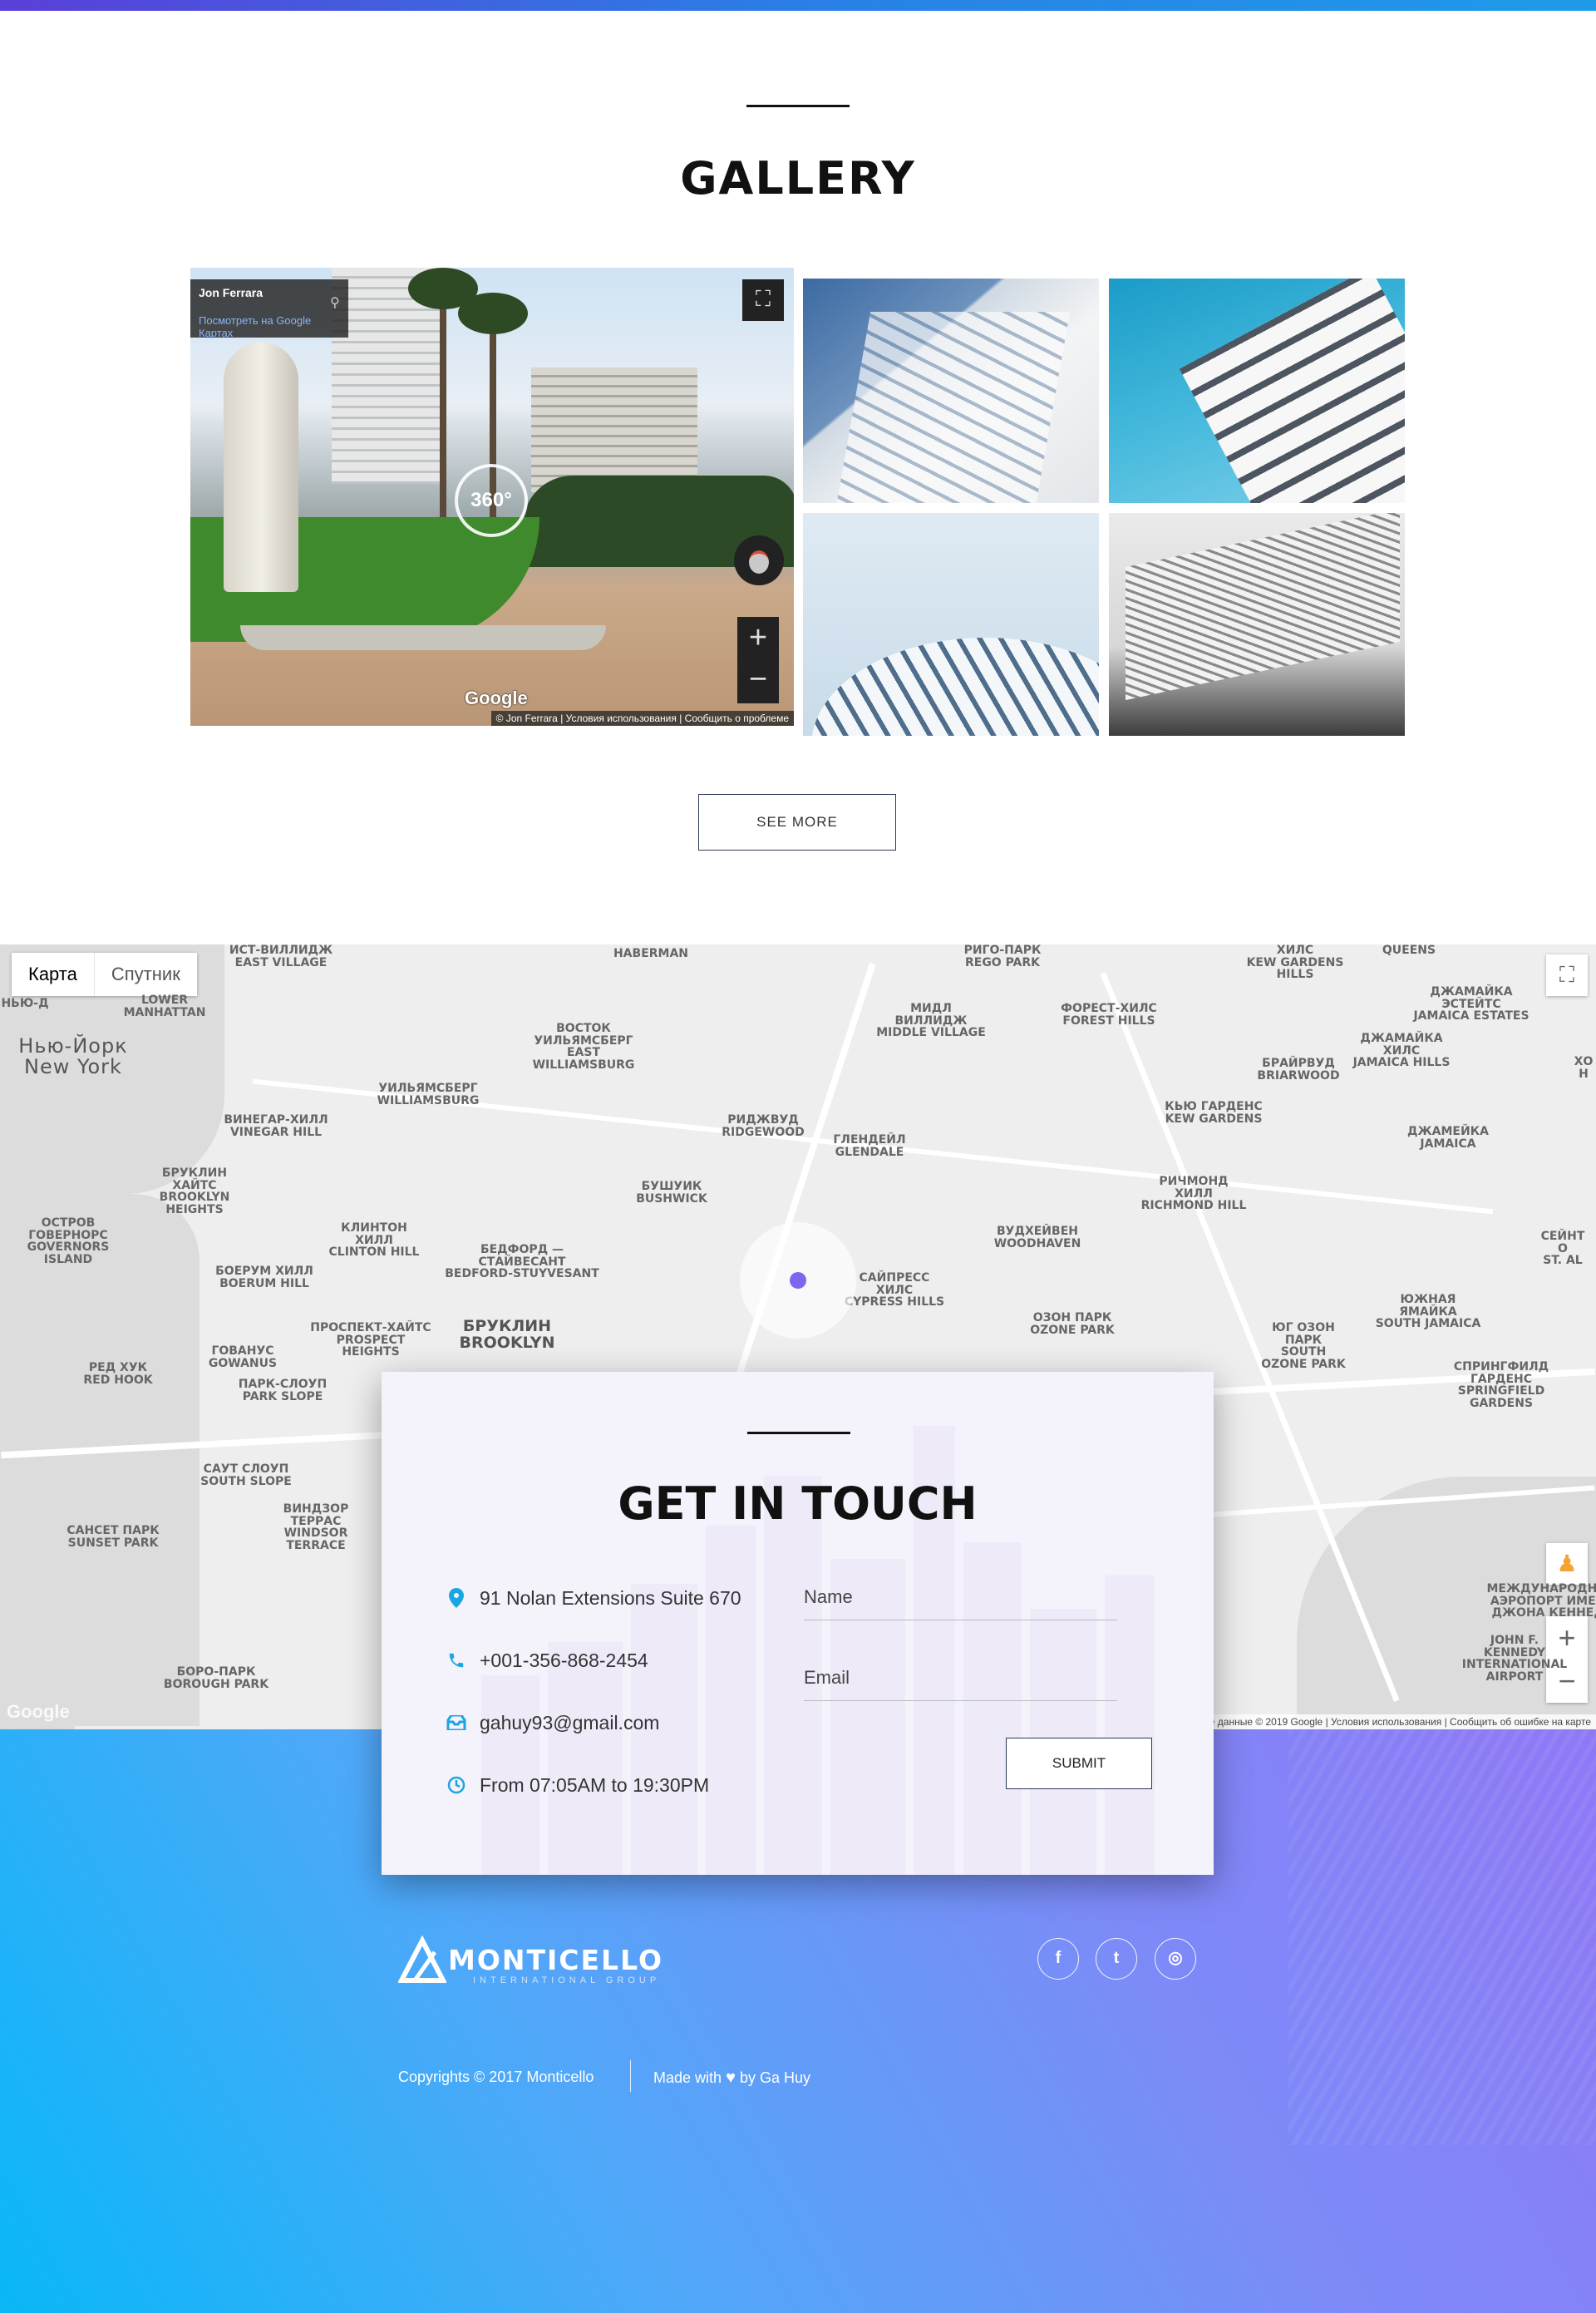 The height and width of the screenshot is (2313, 1596). I want to click on facebook-icon: f, so click(1058, 1959).